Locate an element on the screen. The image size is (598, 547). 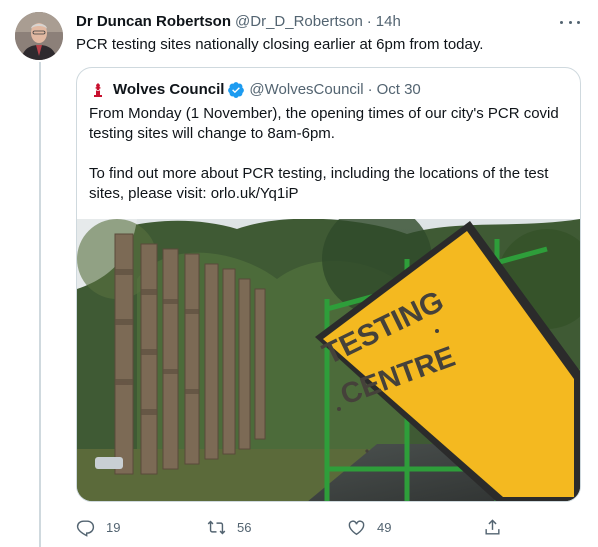
author-handle: @Dr_D_Robertson is located at coordinates (299, 22).